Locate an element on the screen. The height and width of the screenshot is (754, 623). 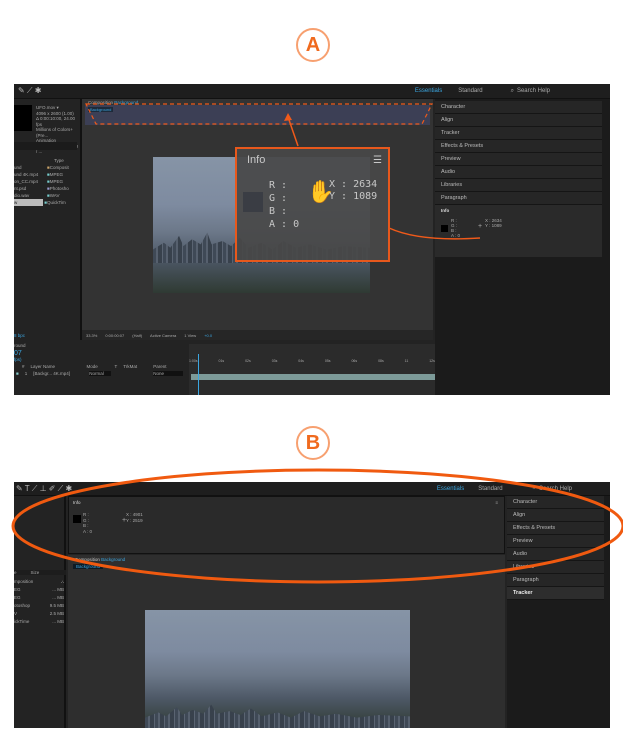
a-value: A : 0 is located at coordinates (284, 224).